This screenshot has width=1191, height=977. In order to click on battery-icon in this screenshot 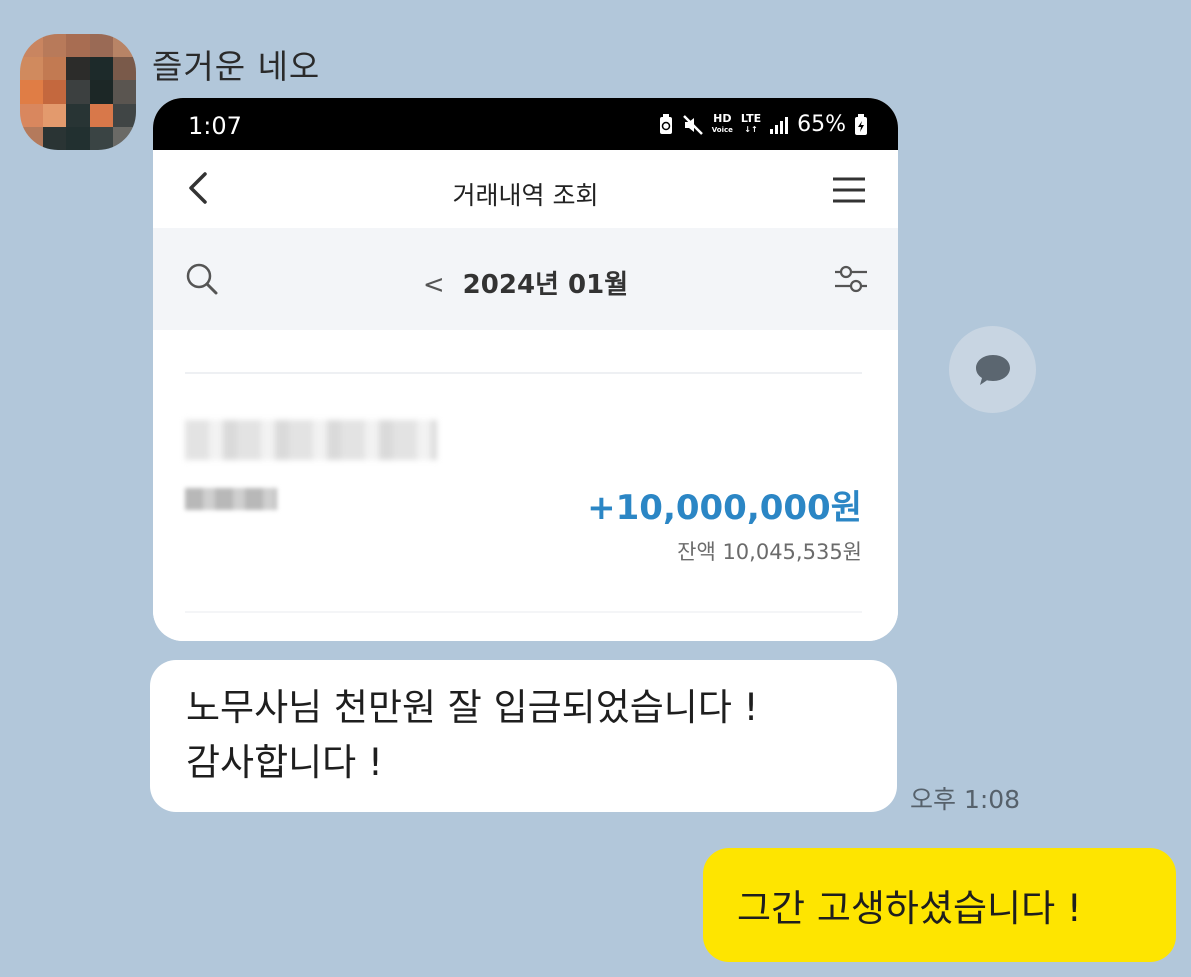, I will do `click(861, 124)`.